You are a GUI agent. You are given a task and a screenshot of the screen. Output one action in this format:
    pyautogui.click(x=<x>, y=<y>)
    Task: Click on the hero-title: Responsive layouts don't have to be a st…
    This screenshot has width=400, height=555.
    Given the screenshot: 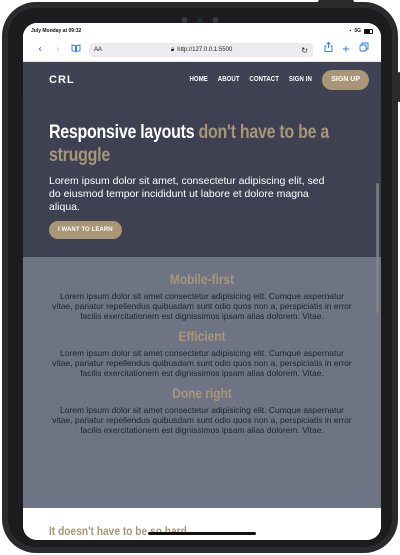 What is the action you would take?
    pyautogui.click(x=198, y=144)
    